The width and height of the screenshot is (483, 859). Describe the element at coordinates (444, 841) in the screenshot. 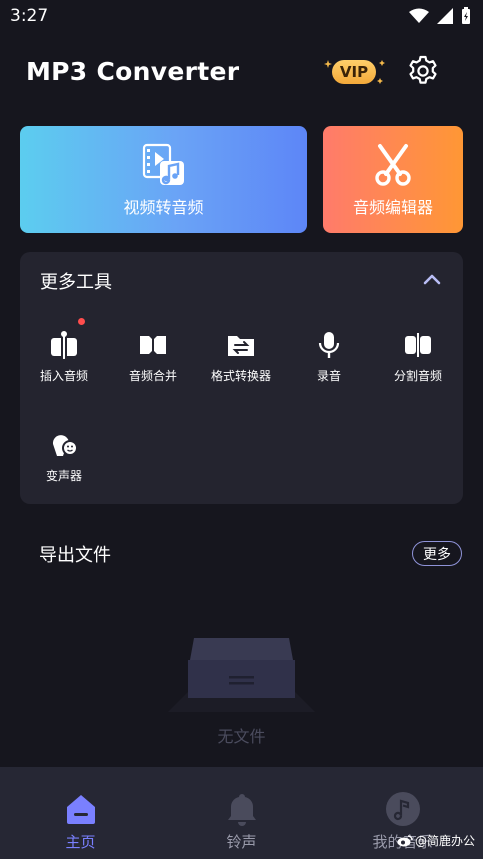

I see `watermark-text: @简鹿办公` at that location.